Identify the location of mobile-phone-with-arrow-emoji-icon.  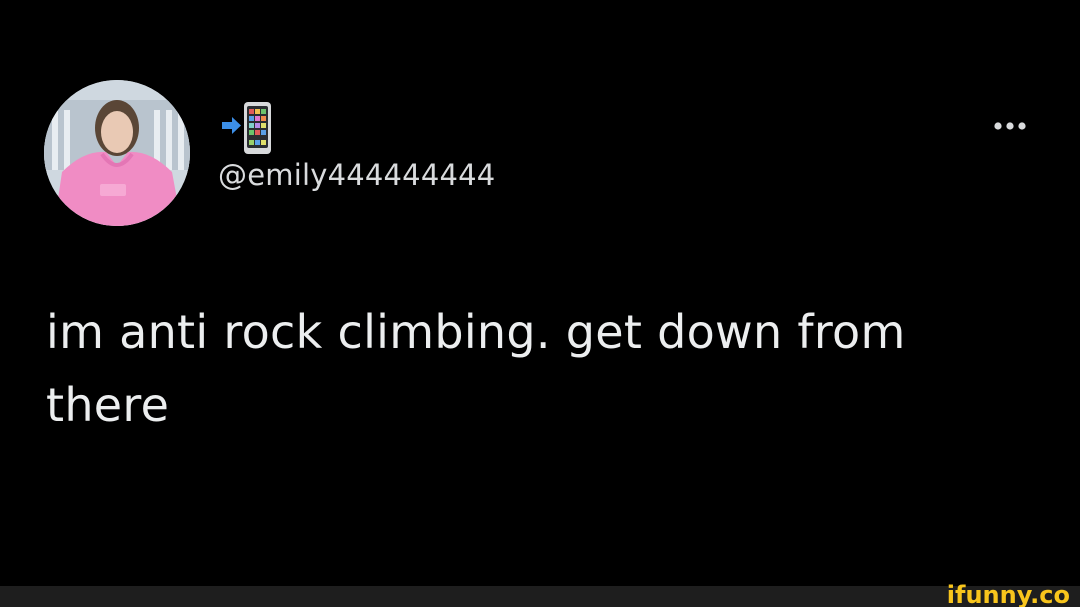
(246, 128).